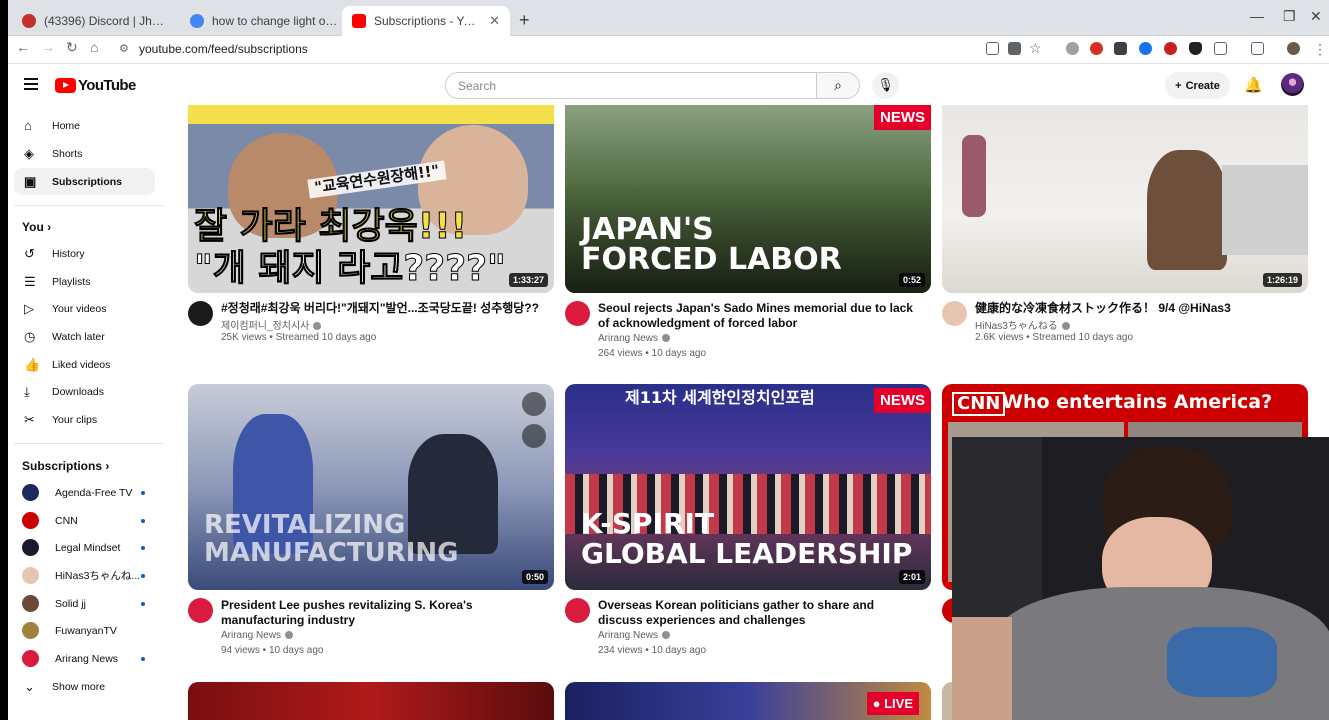 This screenshot has height=720, width=1329. What do you see at coordinates (84, 419) in the screenshot?
I see `sidebar-item-your-clips: ✂ Your clips` at bounding box center [84, 419].